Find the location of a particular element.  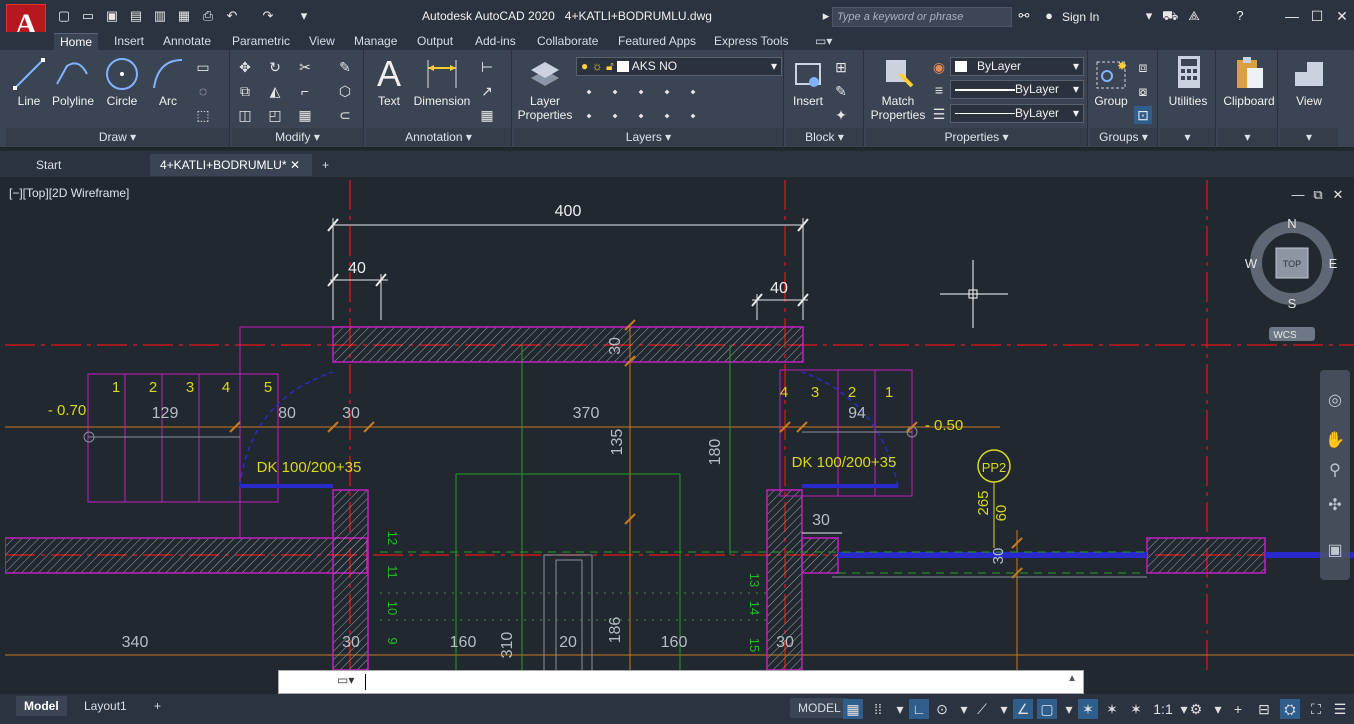

object-snap-tracking-icon: ∠ is located at coordinates (1023, 709).